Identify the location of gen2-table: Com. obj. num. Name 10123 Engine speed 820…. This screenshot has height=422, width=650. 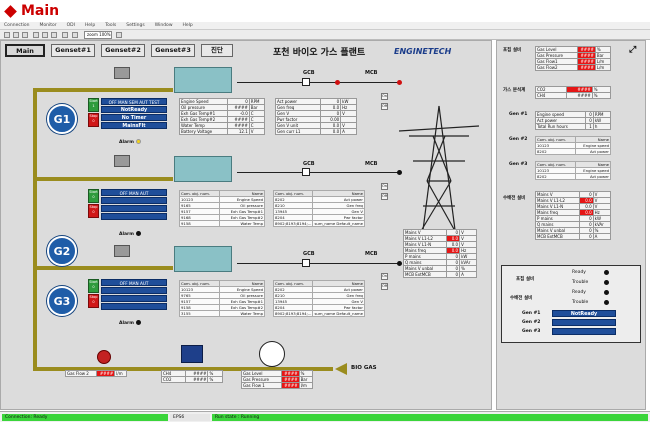
(573, 145).